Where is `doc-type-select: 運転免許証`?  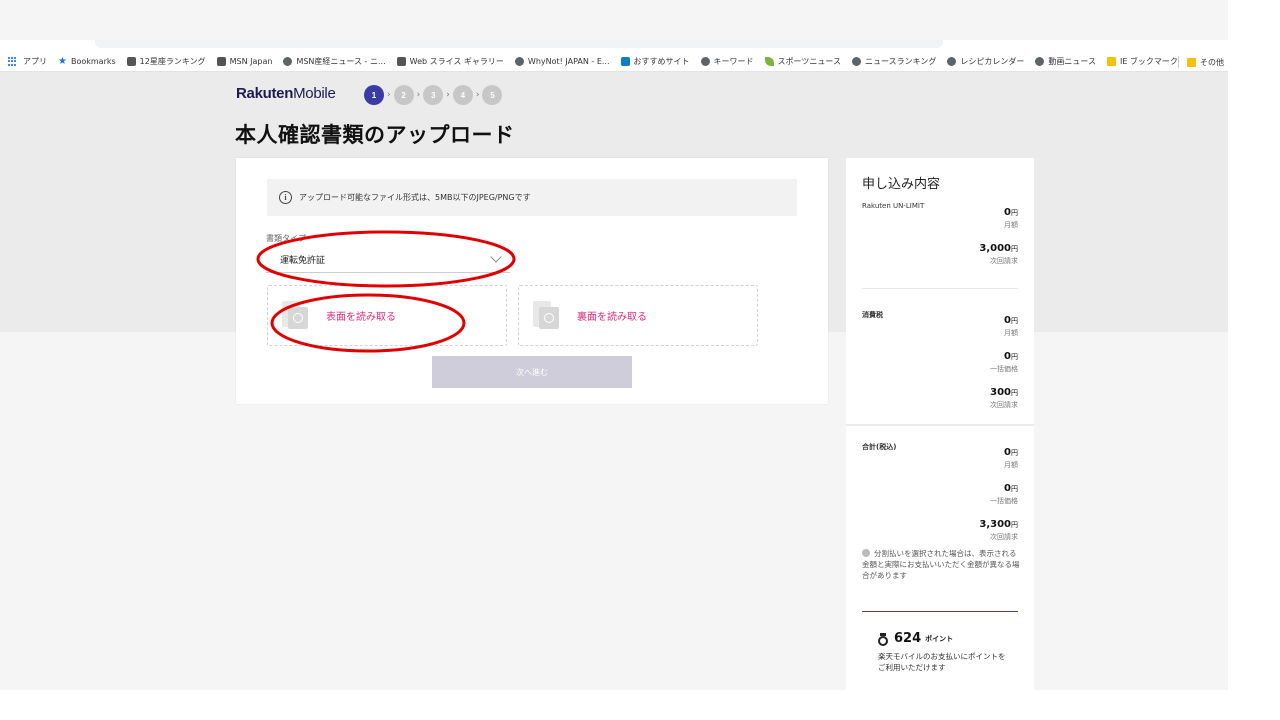 doc-type-select: 運転免許証 is located at coordinates (388, 260).